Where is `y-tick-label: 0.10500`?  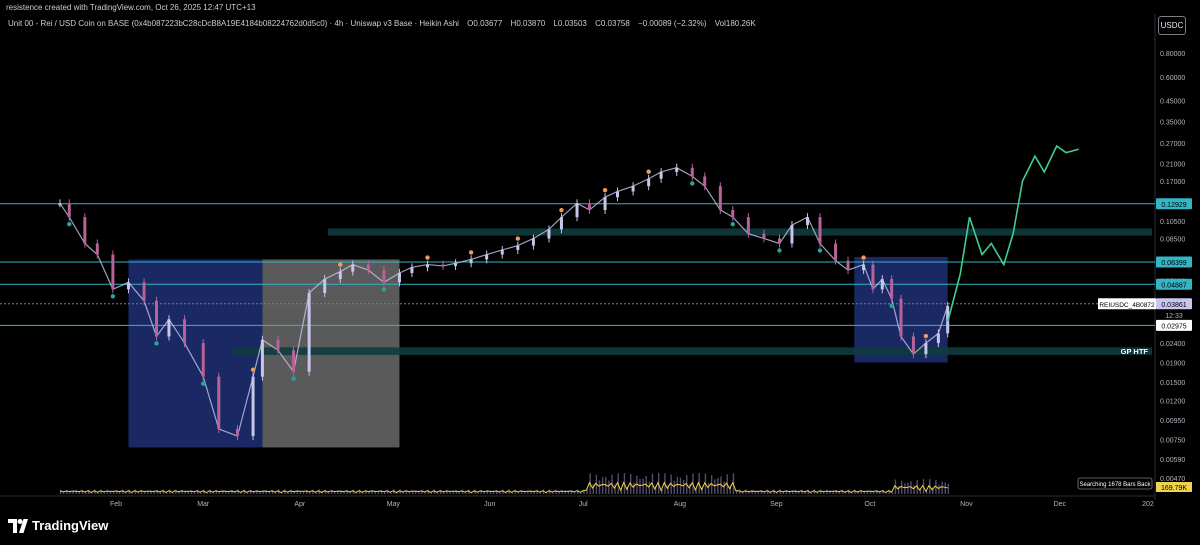
y-tick-label: 0.10500 is located at coordinates (1172, 222).